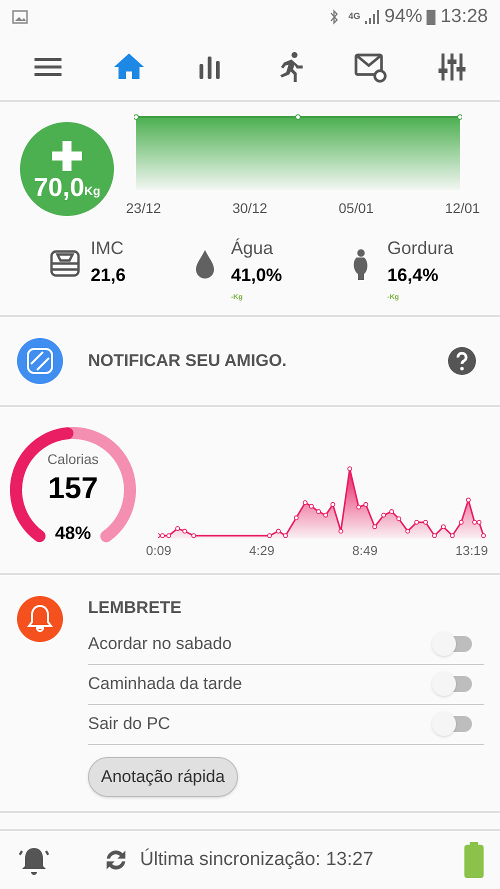 The width and height of the screenshot is (500, 889). What do you see at coordinates (471, 551) in the screenshot?
I see `time-label: 13:19` at bounding box center [471, 551].